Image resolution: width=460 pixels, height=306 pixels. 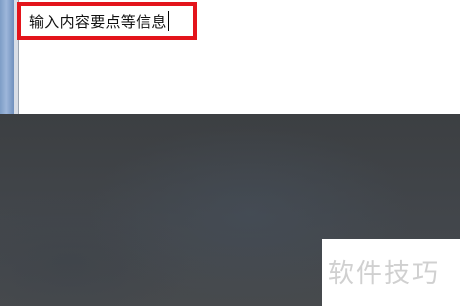 What do you see at coordinates (384, 274) in the screenshot?
I see `watermark-text: 软件技巧` at bounding box center [384, 274].